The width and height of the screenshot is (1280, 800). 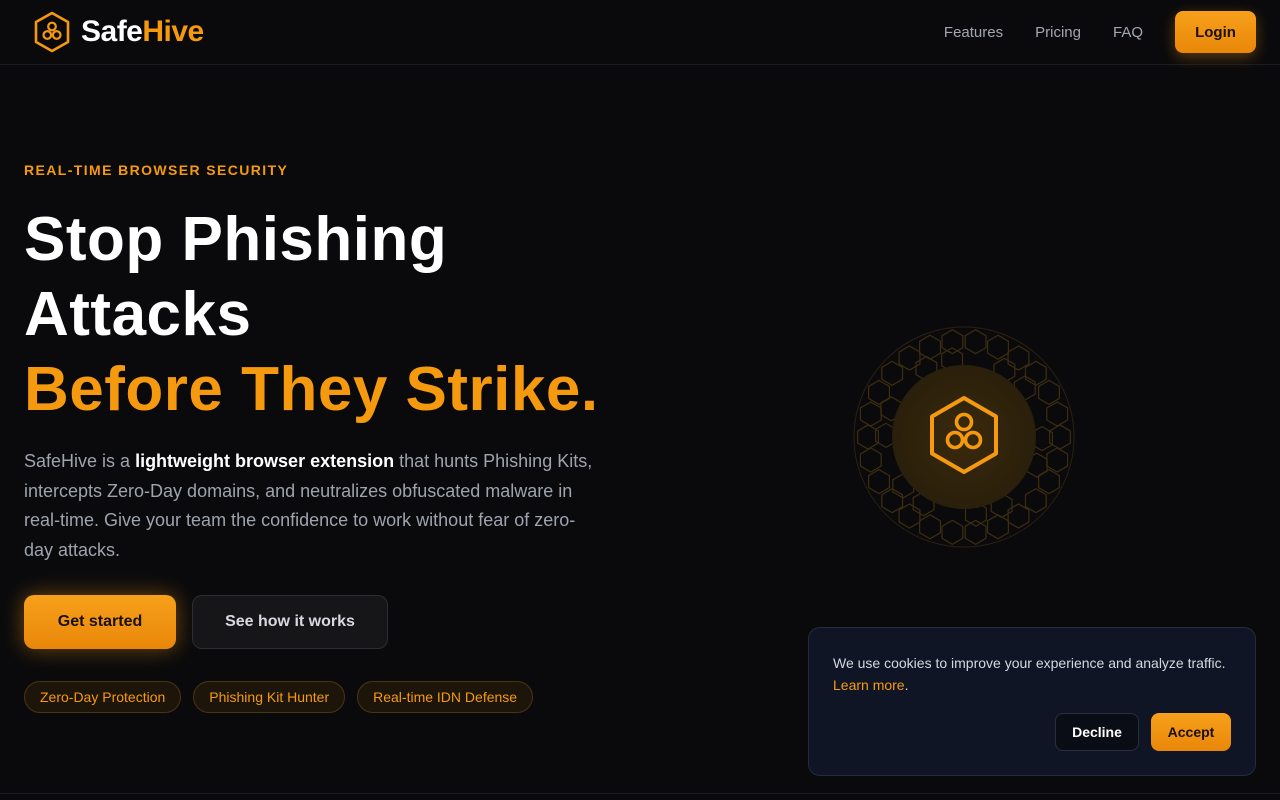 I want to click on see-how-it-works-button: See how it works, so click(x=290, y=622).